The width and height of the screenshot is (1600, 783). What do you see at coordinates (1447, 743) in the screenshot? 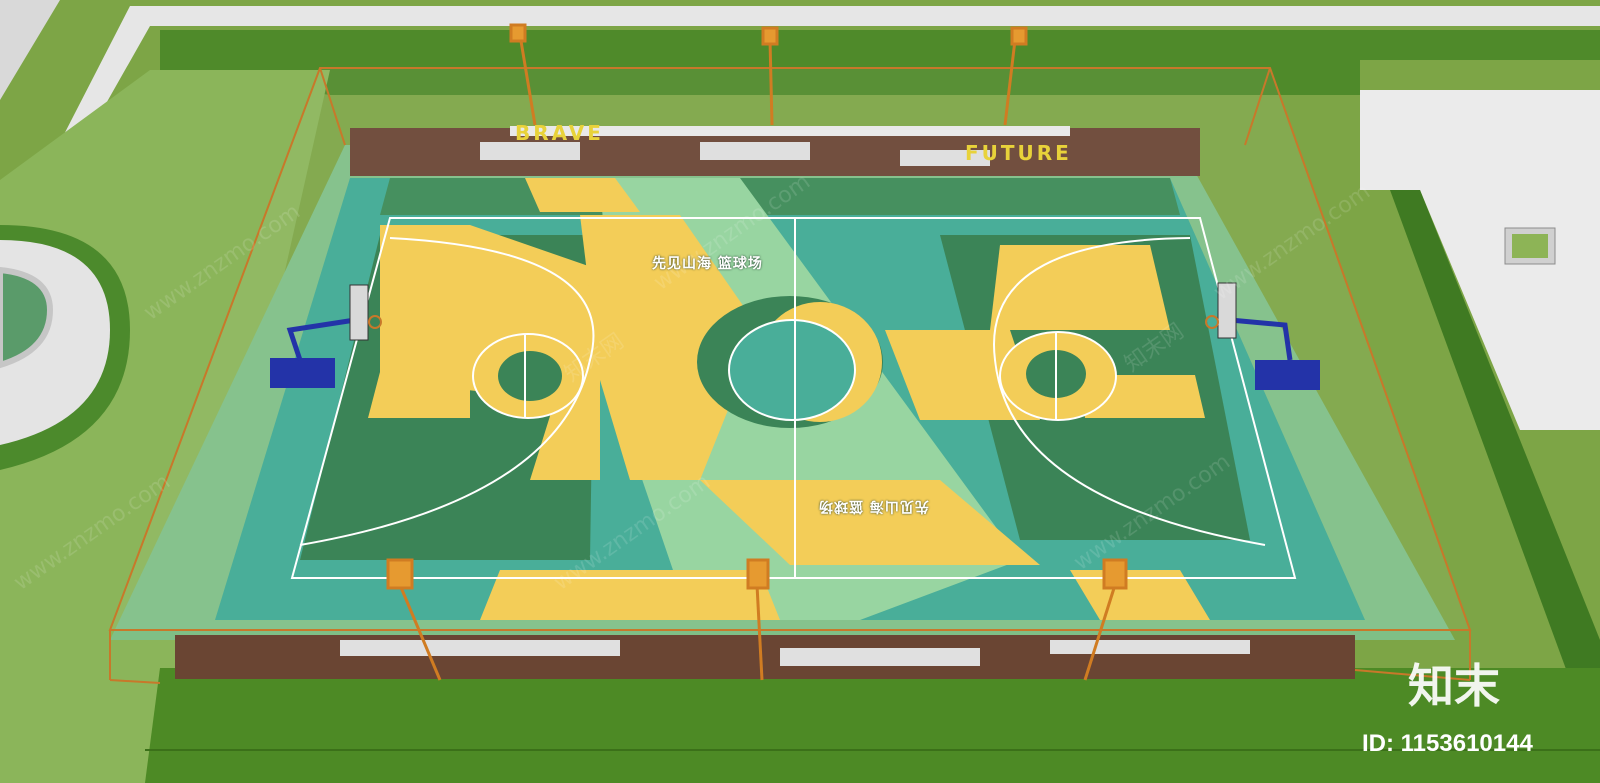
I see `image-id-label: ID: 1153610144` at bounding box center [1447, 743].